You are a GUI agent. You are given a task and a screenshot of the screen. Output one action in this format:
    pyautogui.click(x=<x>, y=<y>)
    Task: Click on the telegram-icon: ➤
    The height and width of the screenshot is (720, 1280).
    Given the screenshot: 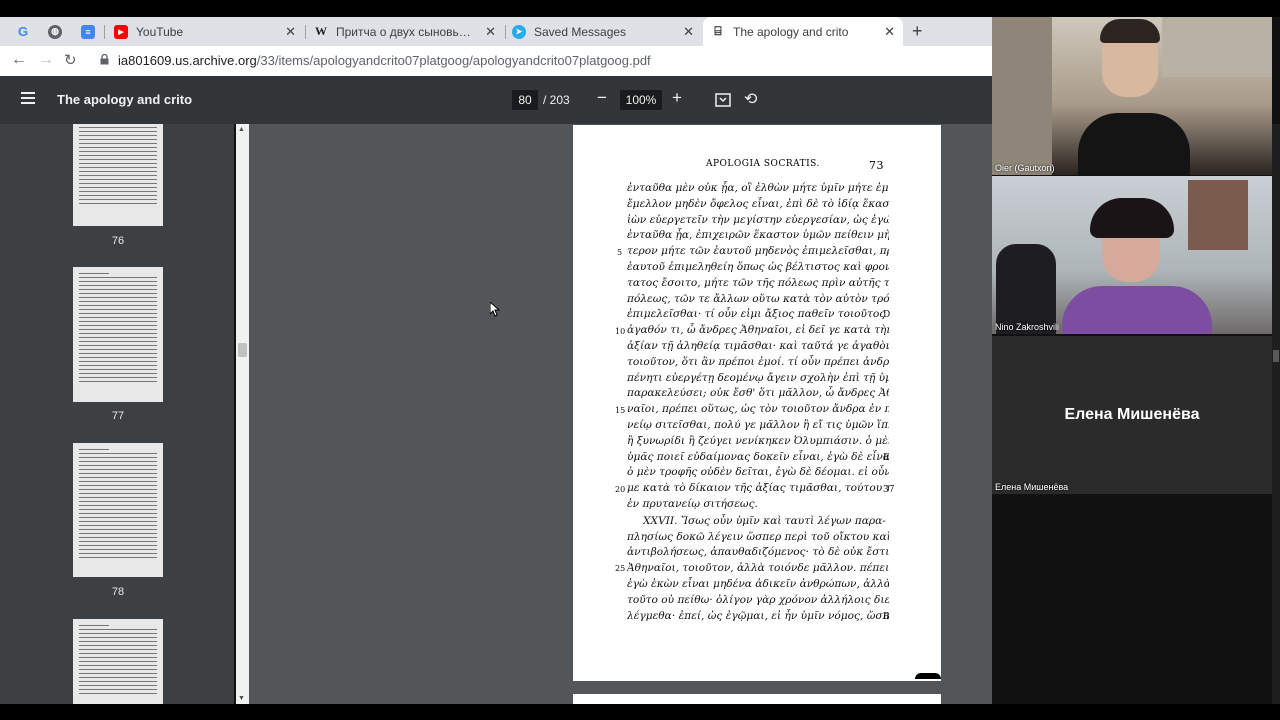 What is the action you would take?
    pyautogui.click(x=519, y=31)
    